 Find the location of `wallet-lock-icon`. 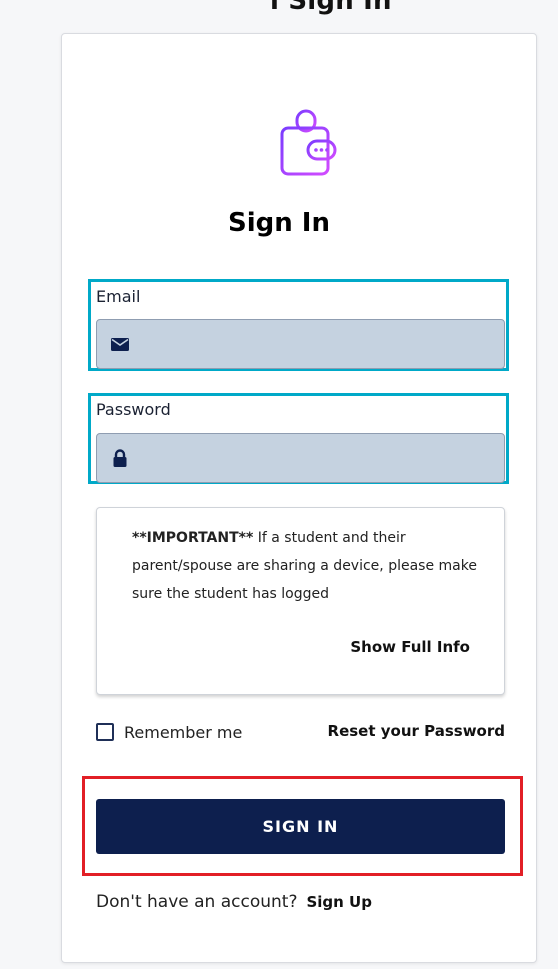

wallet-lock-icon is located at coordinates (306, 142).